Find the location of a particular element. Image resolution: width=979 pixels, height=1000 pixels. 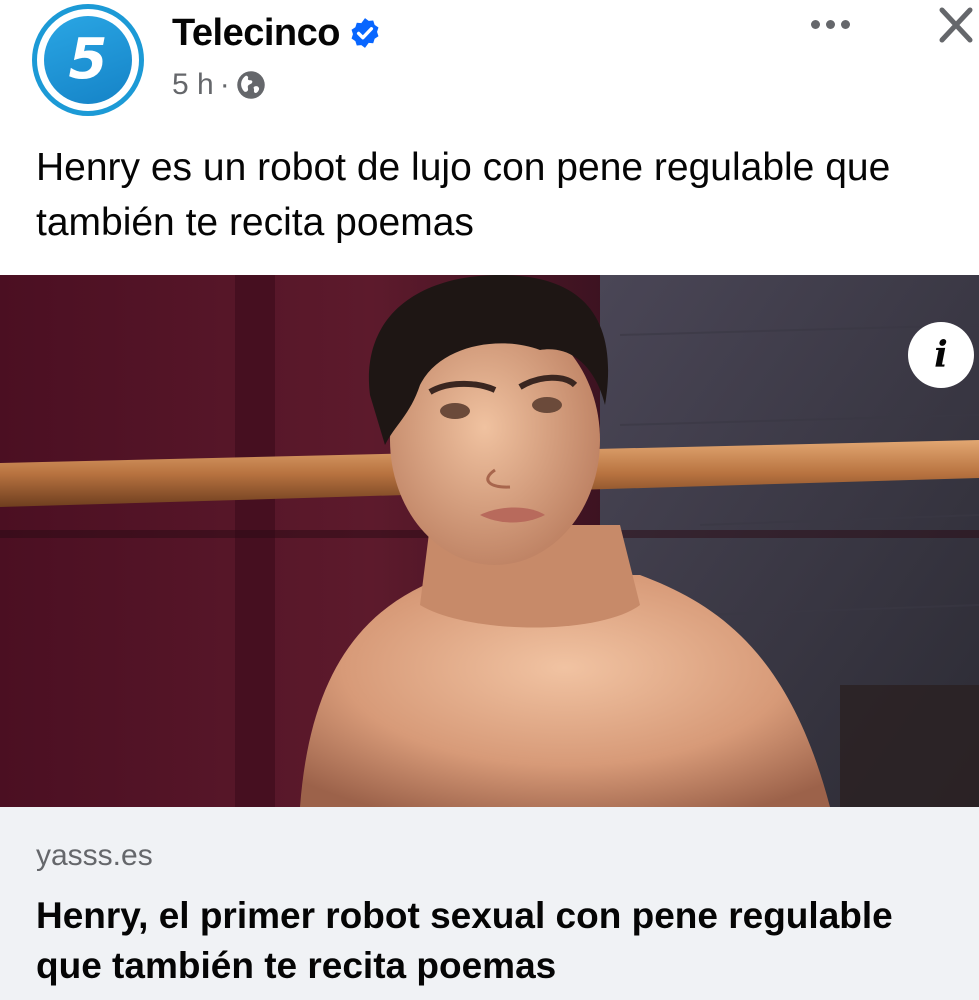

page-name: Telecinco is located at coordinates (256, 33).